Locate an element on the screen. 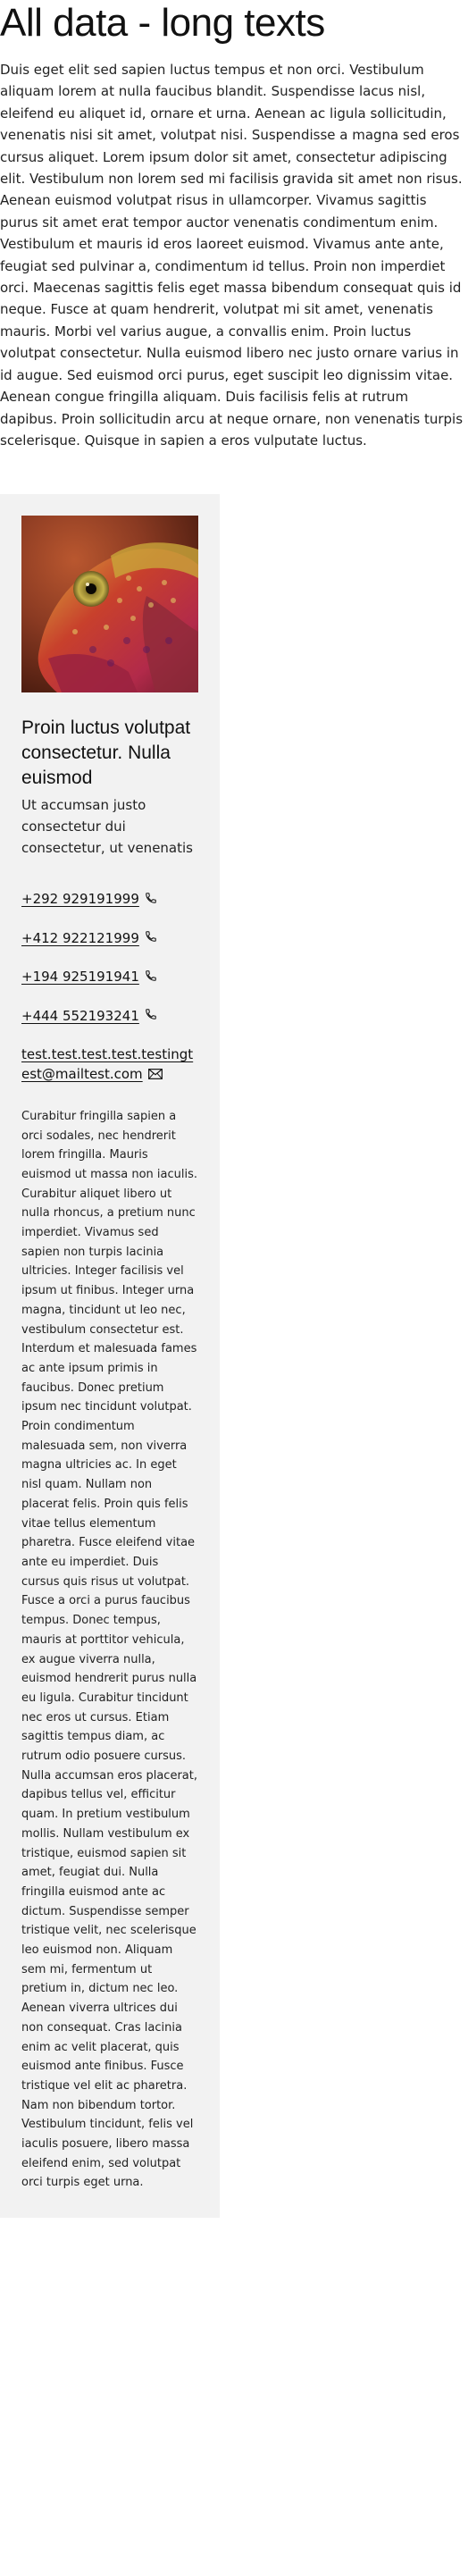 The image size is (468, 2576). chameleon-photo is located at coordinates (109, 604).